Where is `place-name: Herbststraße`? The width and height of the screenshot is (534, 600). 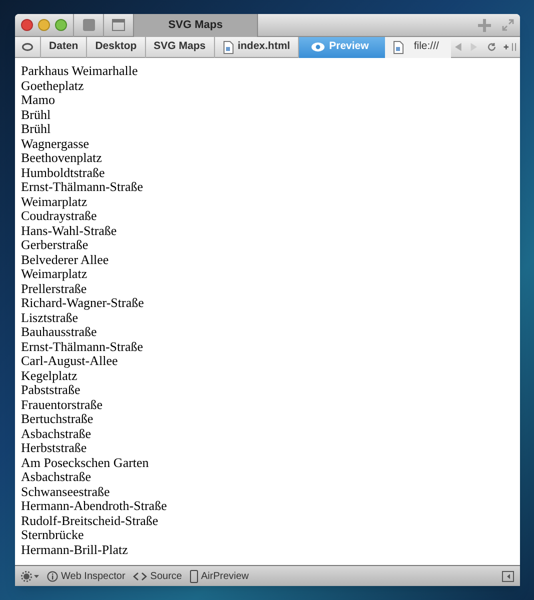 place-name: Herbststraße is located at coordinates (54, 448).